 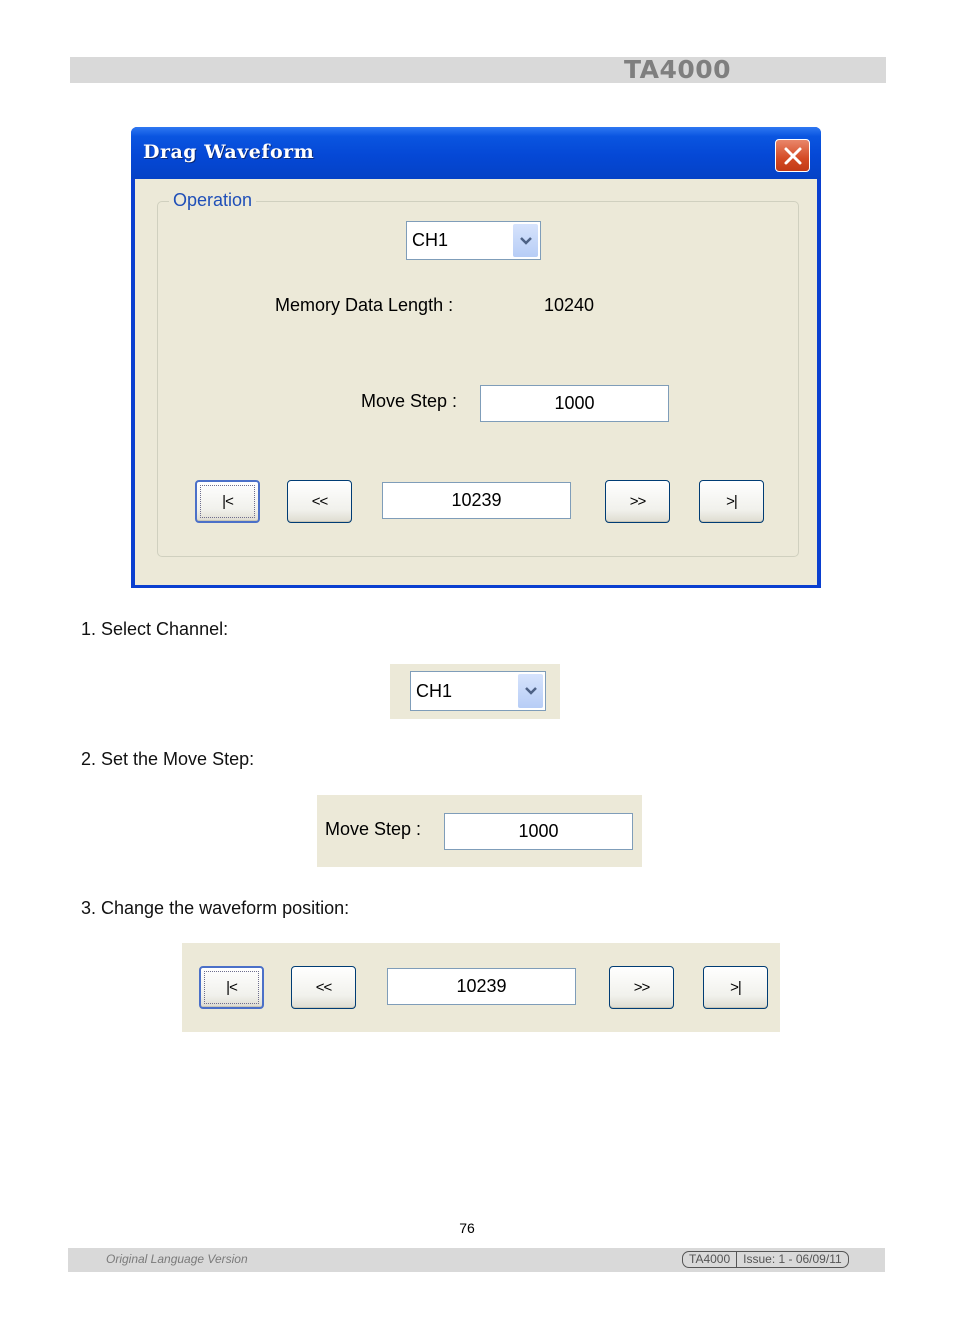 I want to click on move-step-snippet-input: 1000, so click(x=538, y=831).